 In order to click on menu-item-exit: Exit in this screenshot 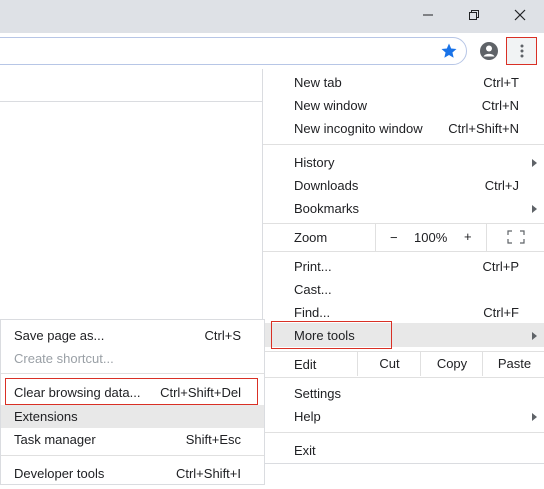, I will do `click(403, 450)`.